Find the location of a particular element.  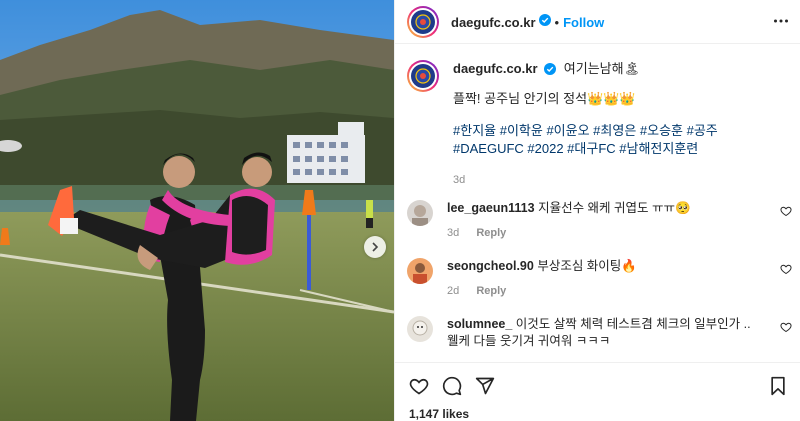

post-header: daegufc.co.kr • Follow is located at coordinates (597, 22).